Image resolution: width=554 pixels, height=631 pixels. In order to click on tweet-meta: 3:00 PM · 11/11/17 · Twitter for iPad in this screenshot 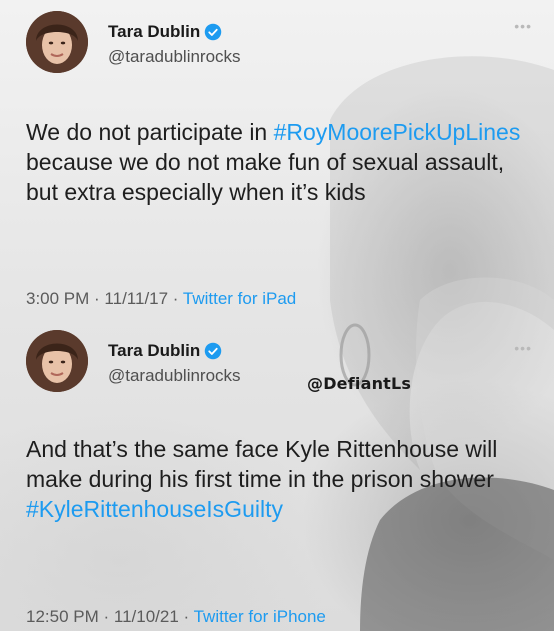, I will do `click(161, 299)`.